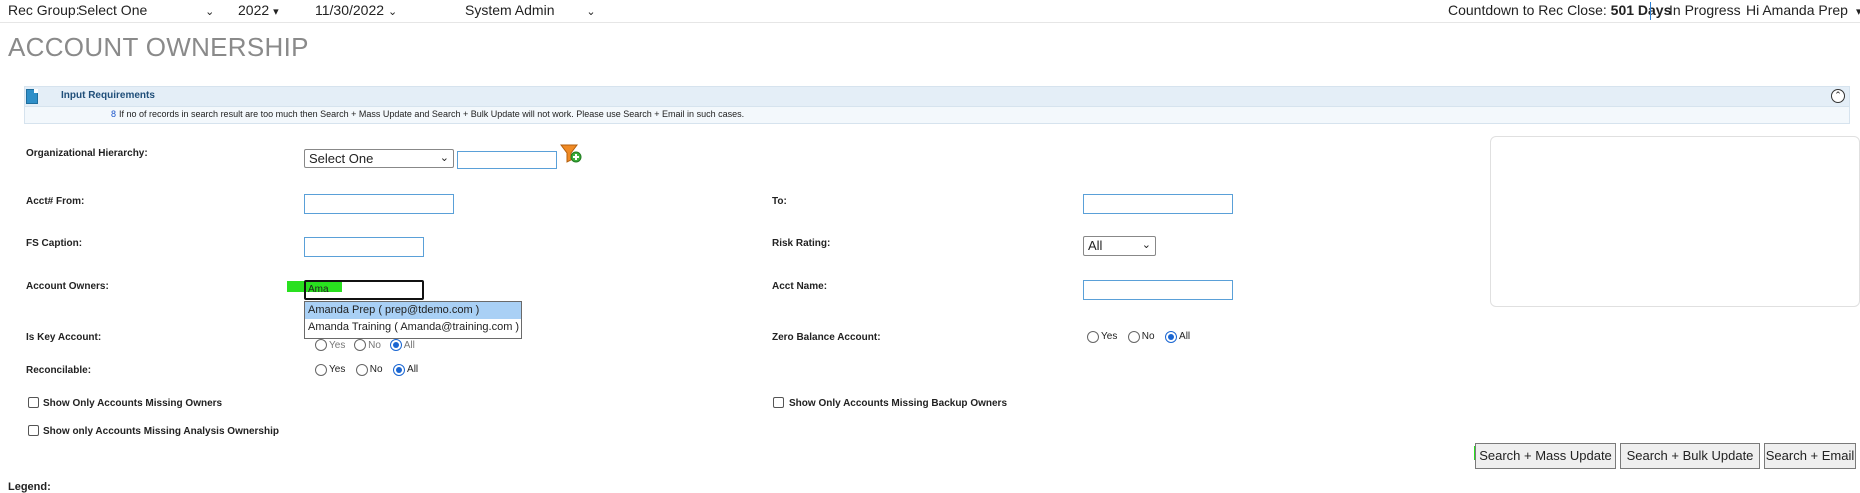  What do you see at coordinates (158, 47) in the screenshot?
I see `page-title: ACCOUNT OWNERSHIP` at bounding box center [158, 47].